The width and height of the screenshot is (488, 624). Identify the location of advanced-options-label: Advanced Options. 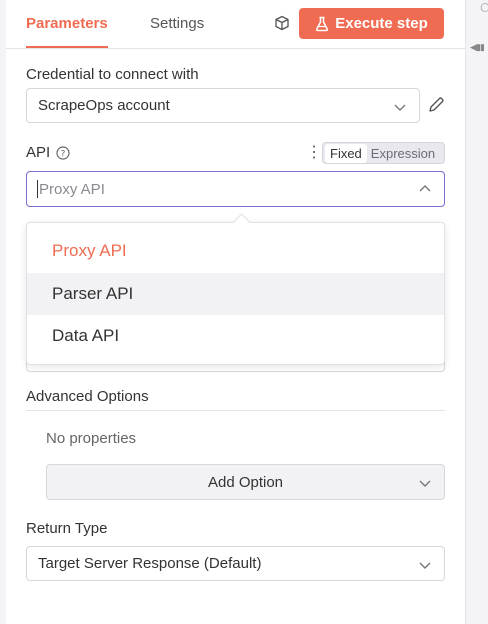
(87, 396).